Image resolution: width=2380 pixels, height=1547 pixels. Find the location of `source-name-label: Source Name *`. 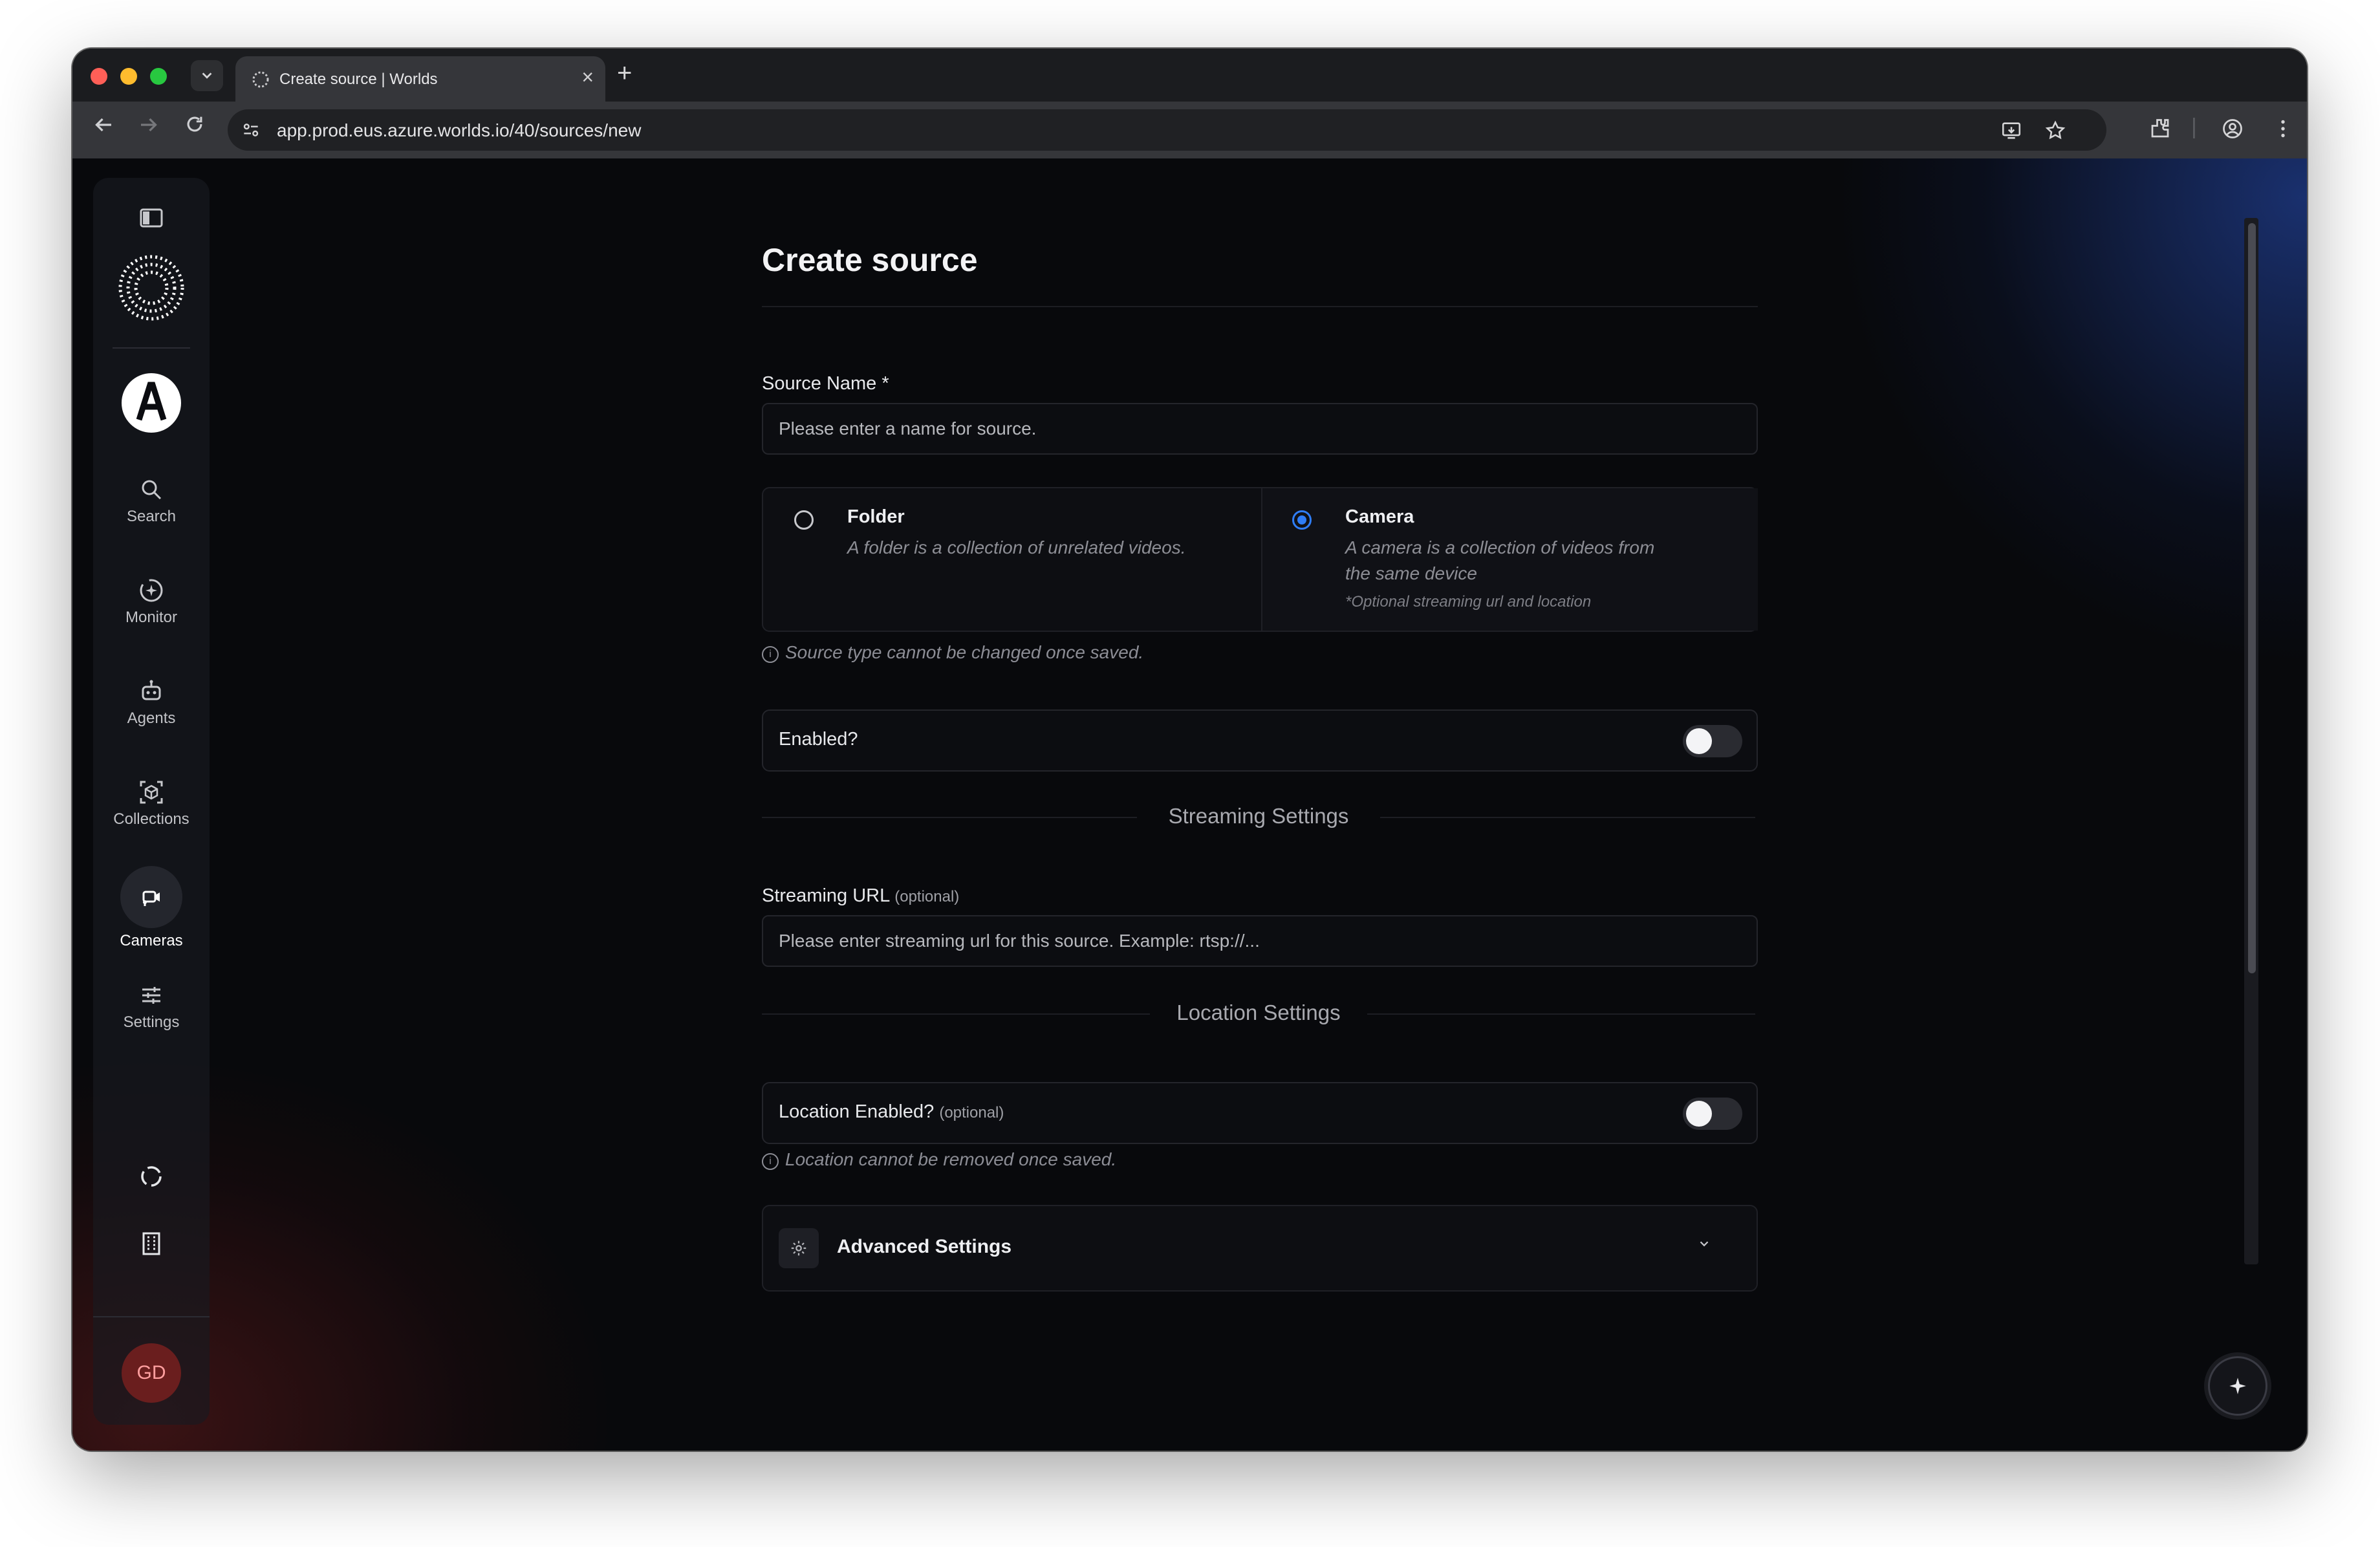

source-name-label: Source Name * is located at coordinates (825, 383).